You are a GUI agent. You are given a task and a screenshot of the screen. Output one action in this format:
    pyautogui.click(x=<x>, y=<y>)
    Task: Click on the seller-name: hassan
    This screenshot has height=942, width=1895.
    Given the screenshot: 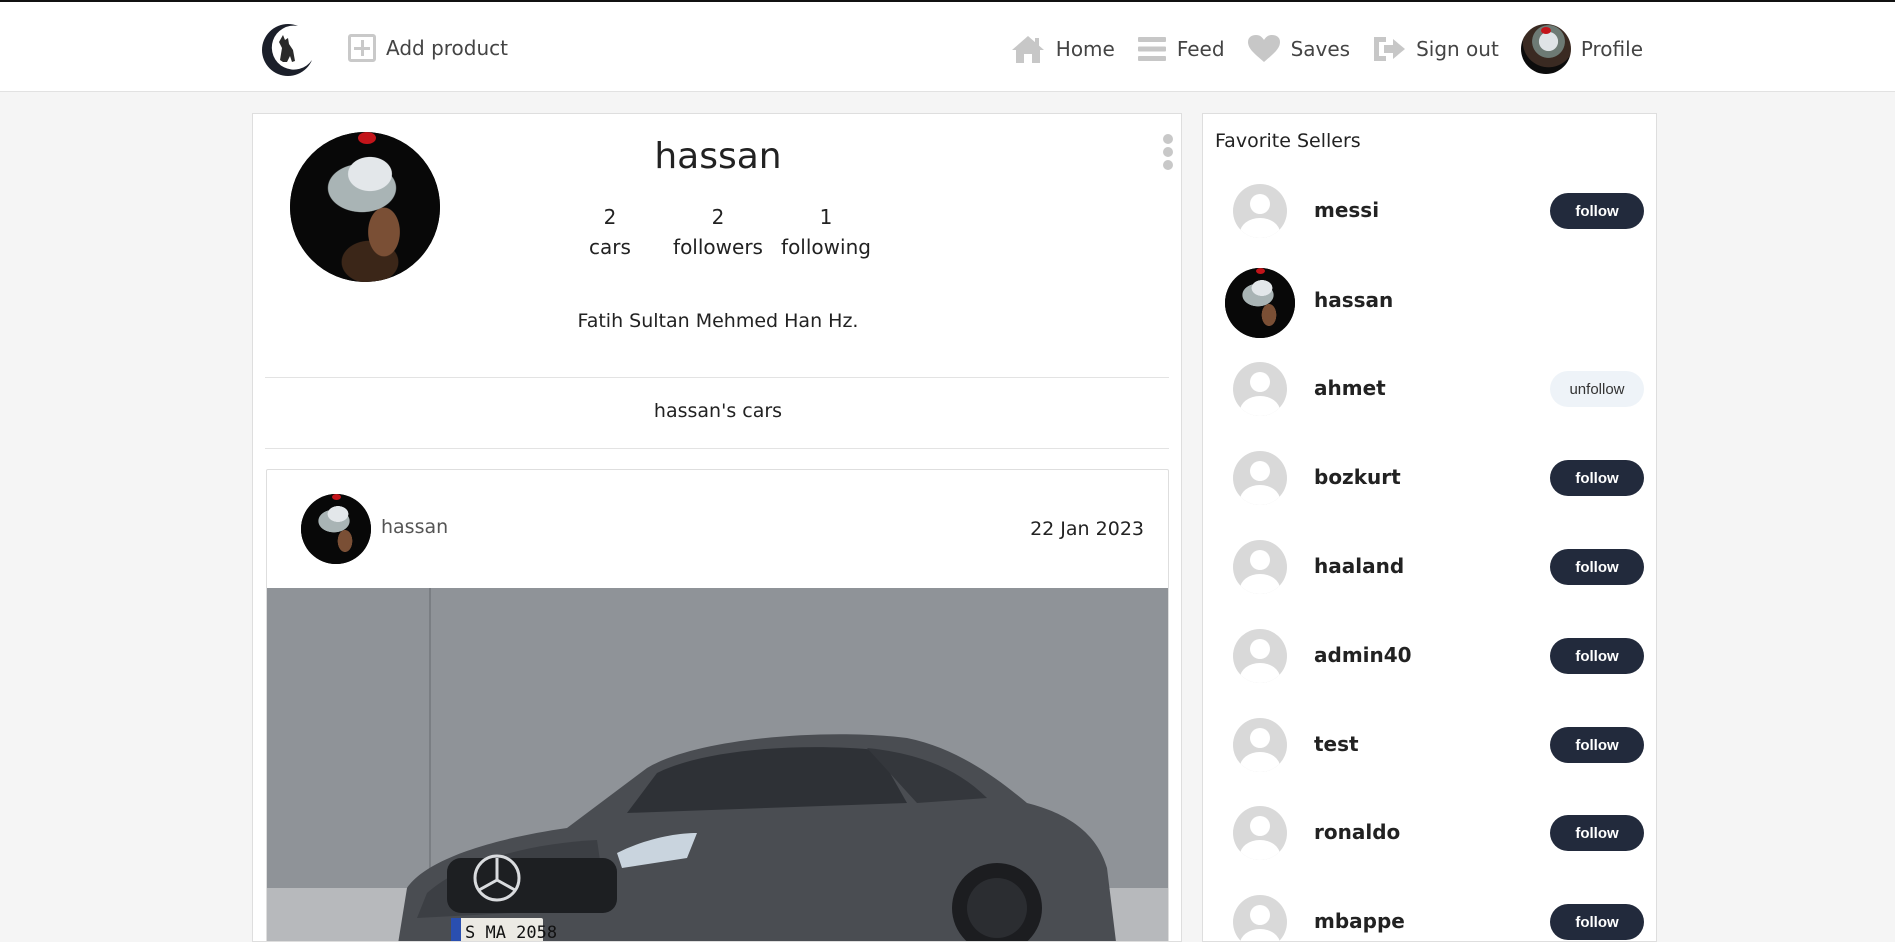 What is the action you would take?
    pyautogui.click(x=1353, y=300)
    